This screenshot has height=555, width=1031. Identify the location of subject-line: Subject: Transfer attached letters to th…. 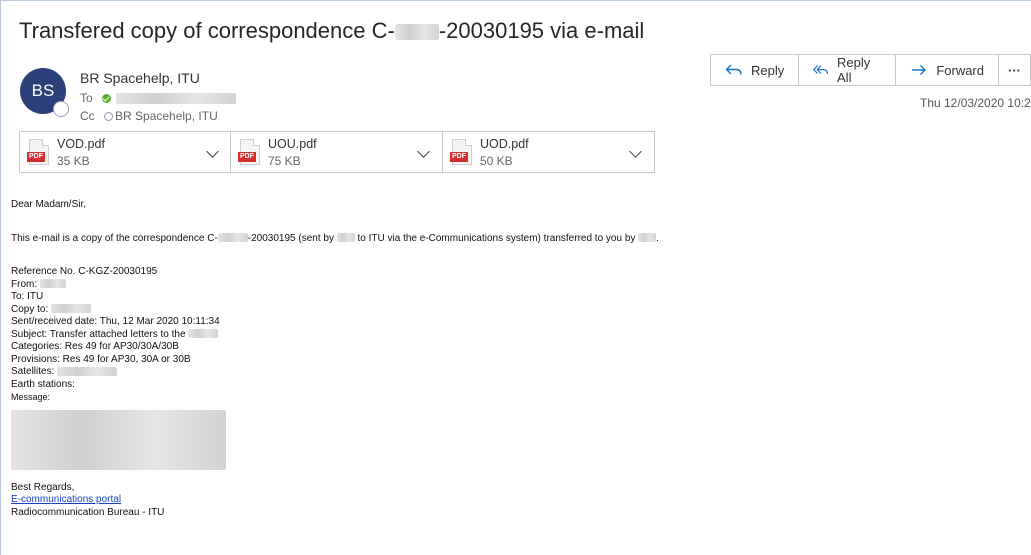
(335, 335).